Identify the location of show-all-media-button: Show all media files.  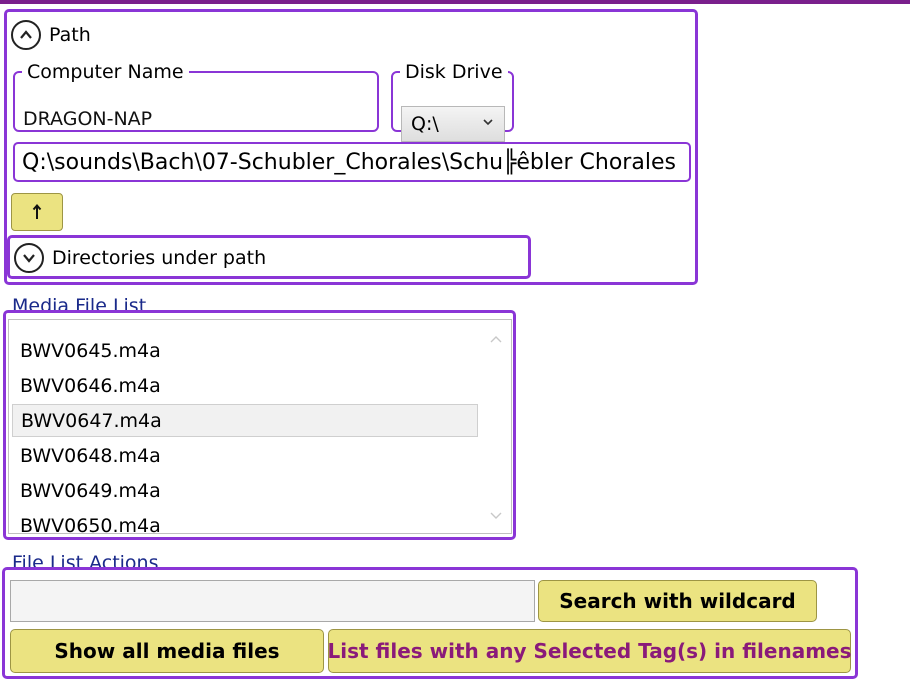
(167, 651).